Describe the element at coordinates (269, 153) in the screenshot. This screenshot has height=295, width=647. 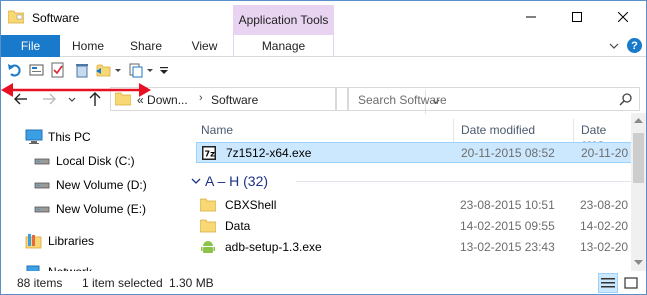
I see `file-name: 7z1512-x64.exe` at that location.